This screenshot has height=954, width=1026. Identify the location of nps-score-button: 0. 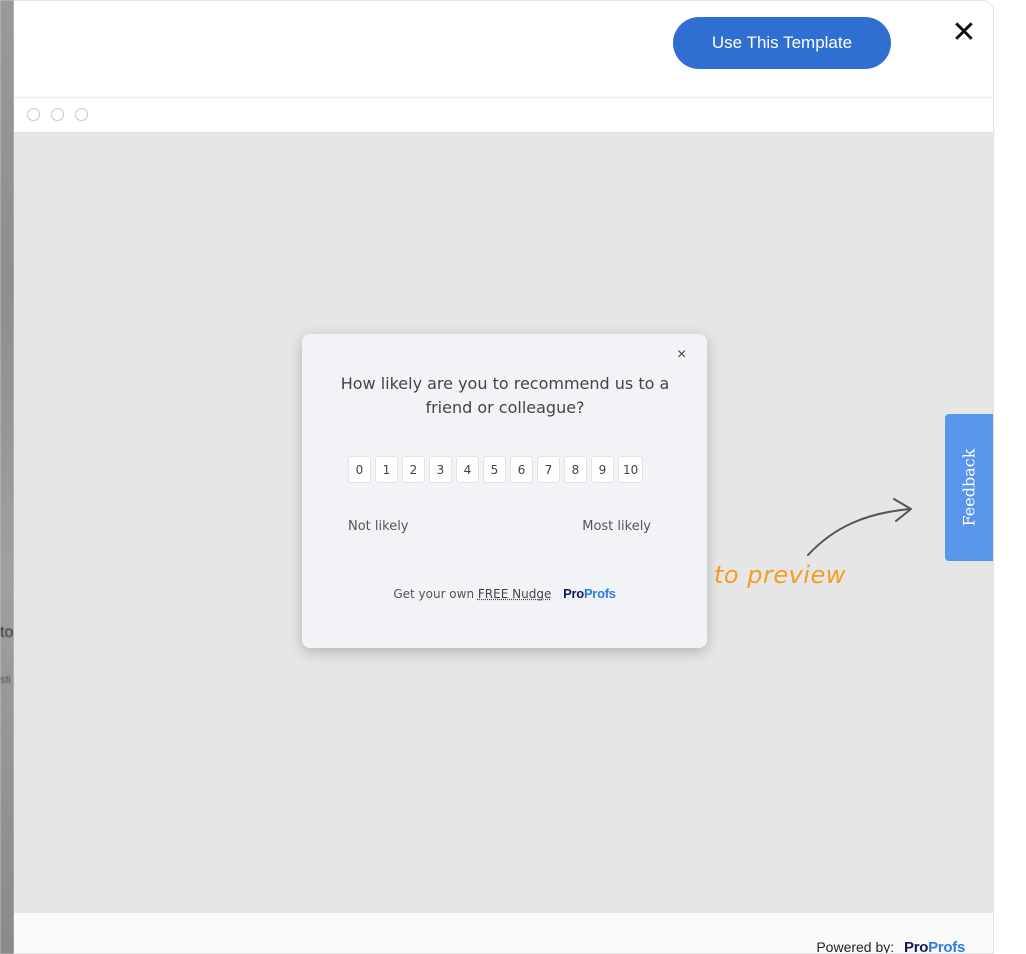
(359, 469).